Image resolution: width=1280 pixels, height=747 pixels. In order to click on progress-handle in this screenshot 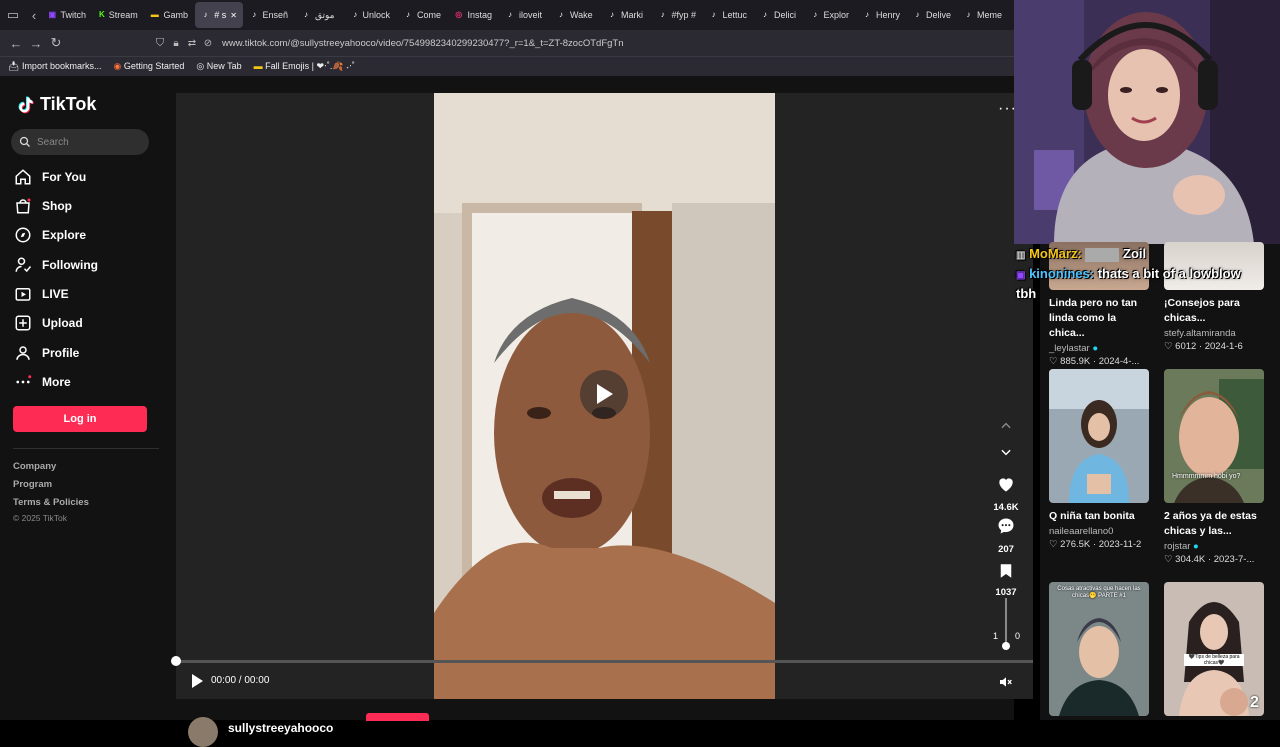, I will do `click(176, 661)`.